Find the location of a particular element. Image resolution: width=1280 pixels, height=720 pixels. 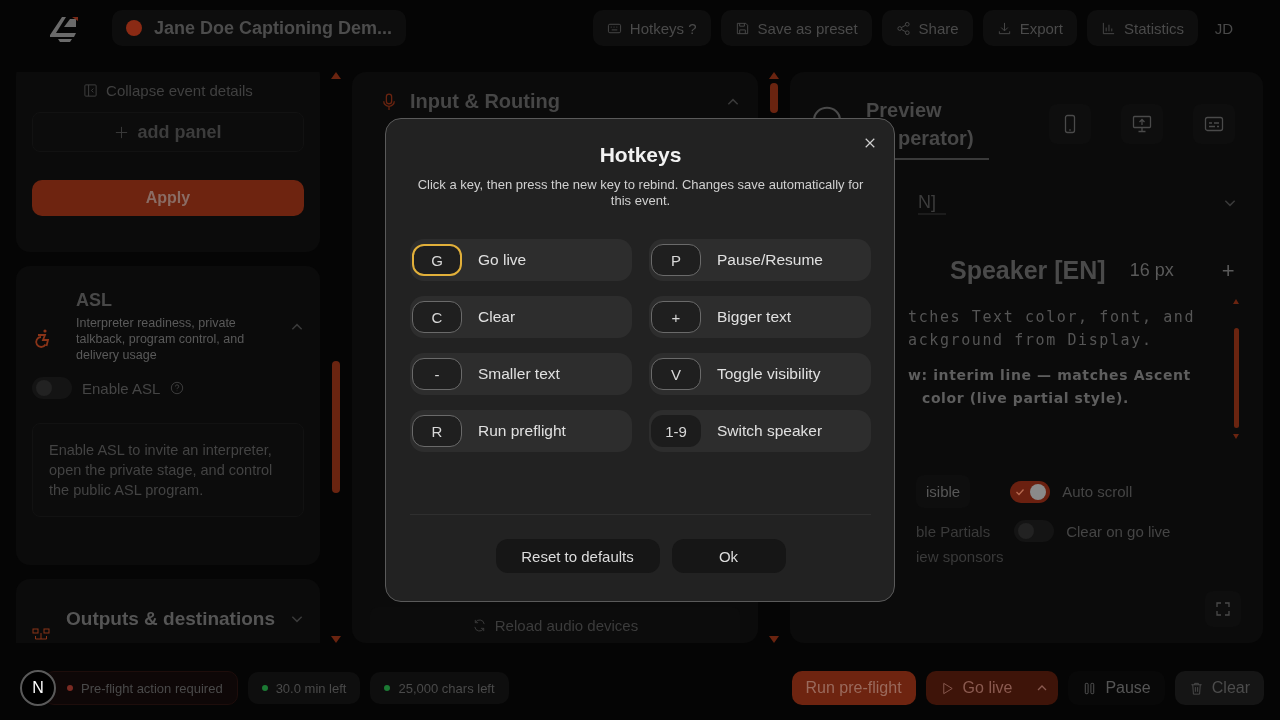

status-text: 25,000 chars left is located at coordinates (446, 688).